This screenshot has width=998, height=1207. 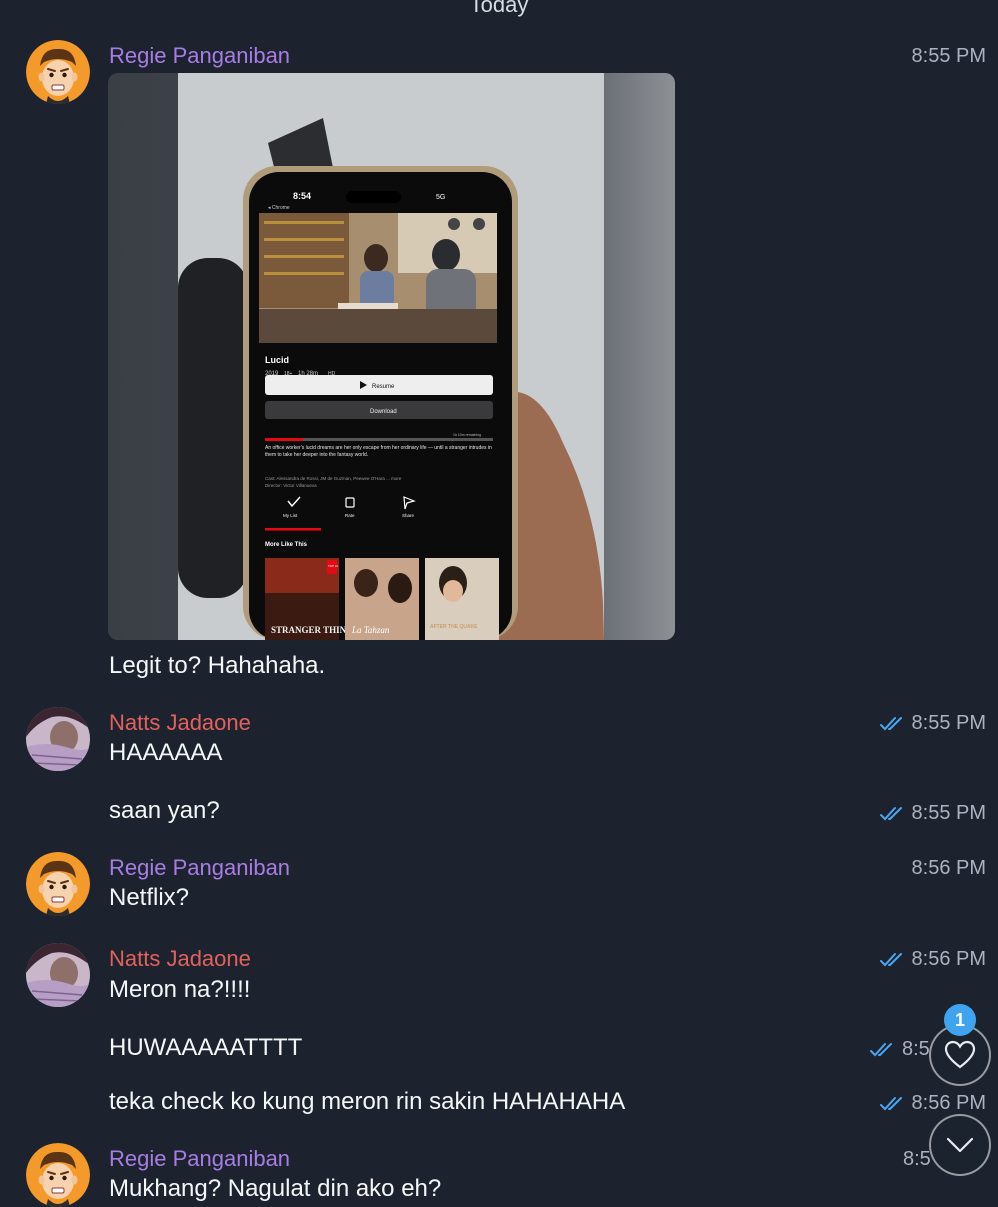 What do you see at coordinates (440, 197) in the screenshot?
I see `svg-text: 5G` at bounding box center [440, 197].